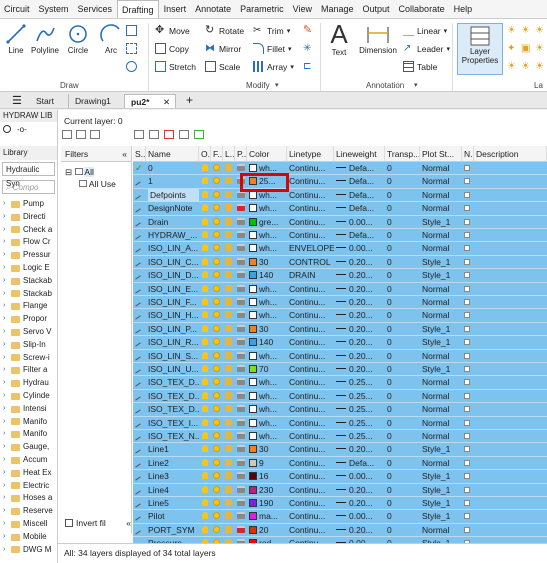  I want to click on connector-icon: -o-, so click(22, 129).